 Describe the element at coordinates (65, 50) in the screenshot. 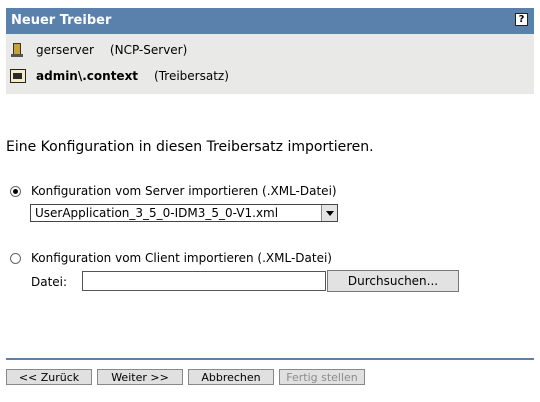

I see `server-name: gerserver` at that location.